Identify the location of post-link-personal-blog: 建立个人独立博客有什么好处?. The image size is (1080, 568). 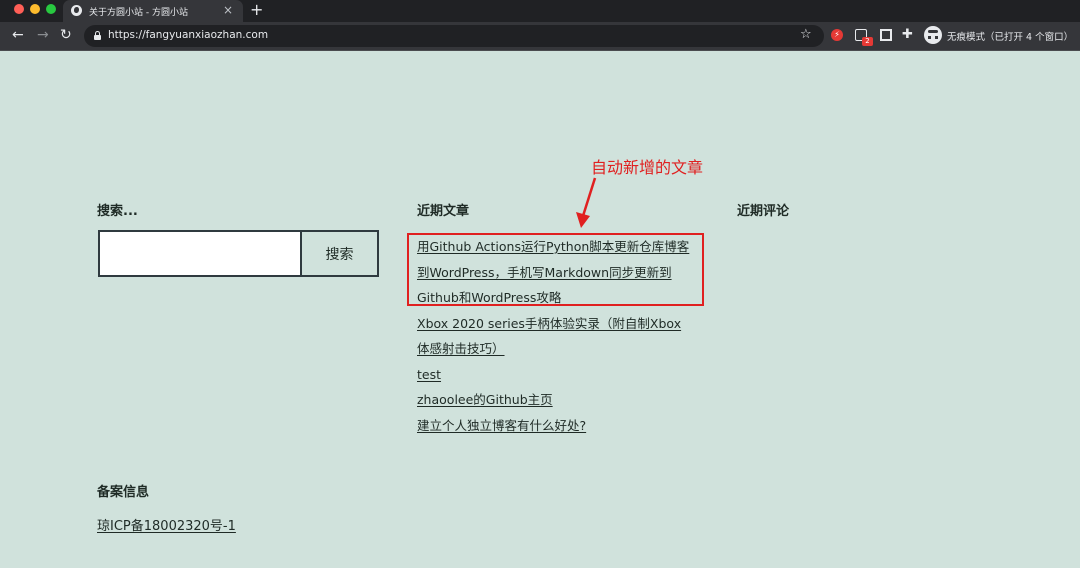
(567, 426).